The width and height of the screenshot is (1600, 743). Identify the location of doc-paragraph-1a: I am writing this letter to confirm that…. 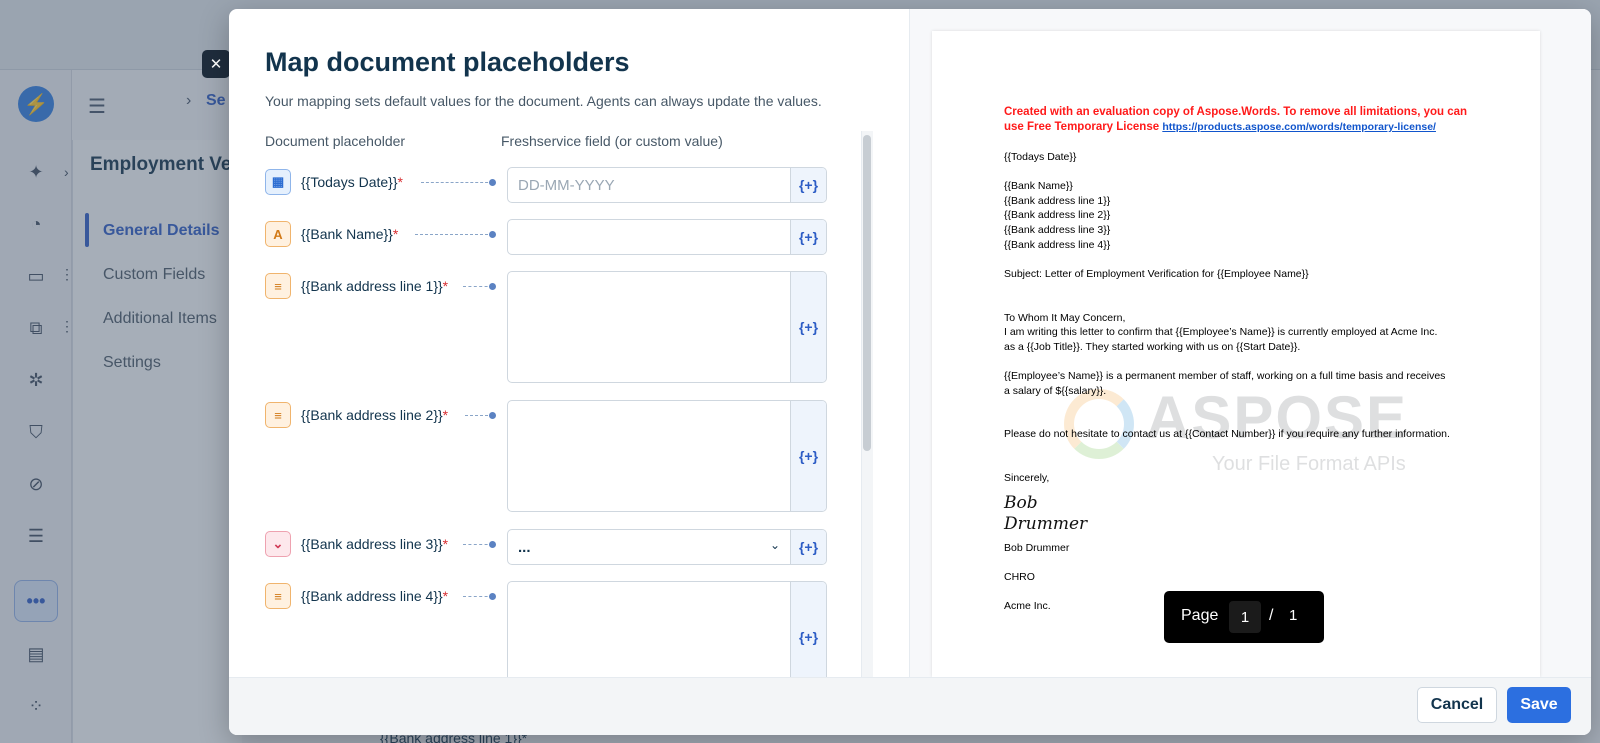
(1221, 332).